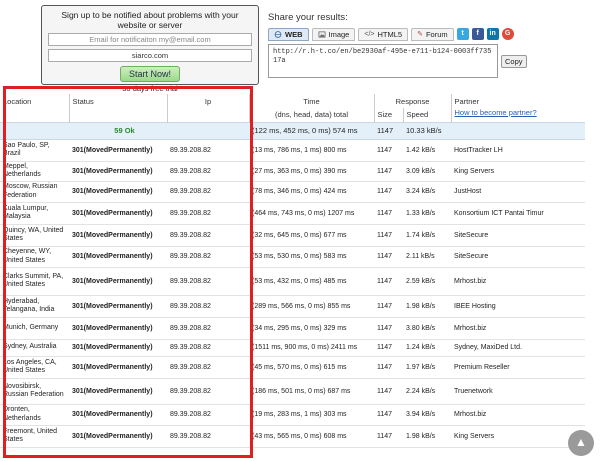  I want to click on tab-web-label: WEB, so click(294, 34).